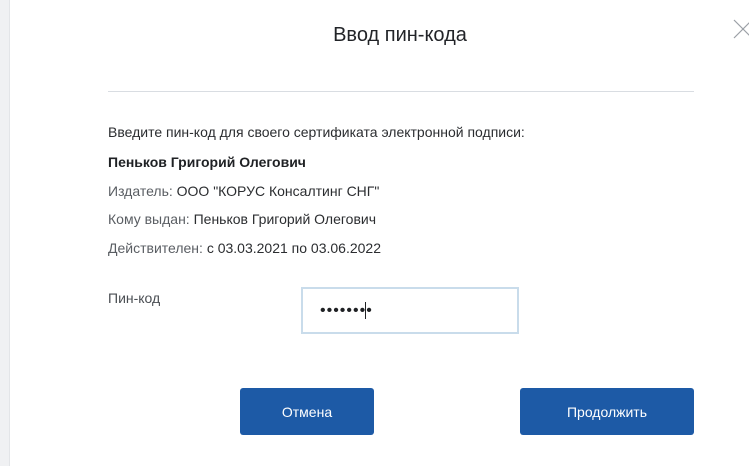 The height and width of the screenshot is (466, 749). I want to click on certificate-issued-to: Кому выдан: Пеньков Григорий Олегович, so click(242, 219).